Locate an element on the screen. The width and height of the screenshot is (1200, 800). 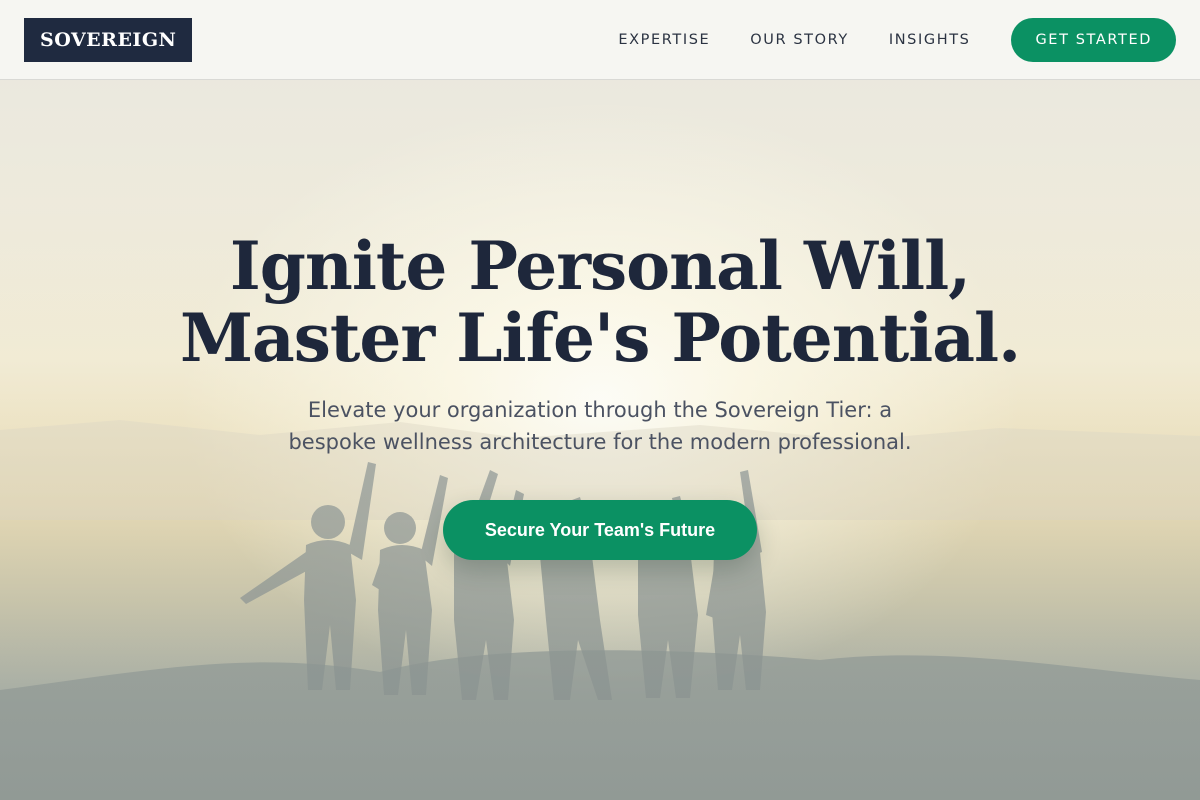
main-nav: EXPERTISE OUR STORY INSIGHTS GET STARTED is located at coordinates (897, 39).